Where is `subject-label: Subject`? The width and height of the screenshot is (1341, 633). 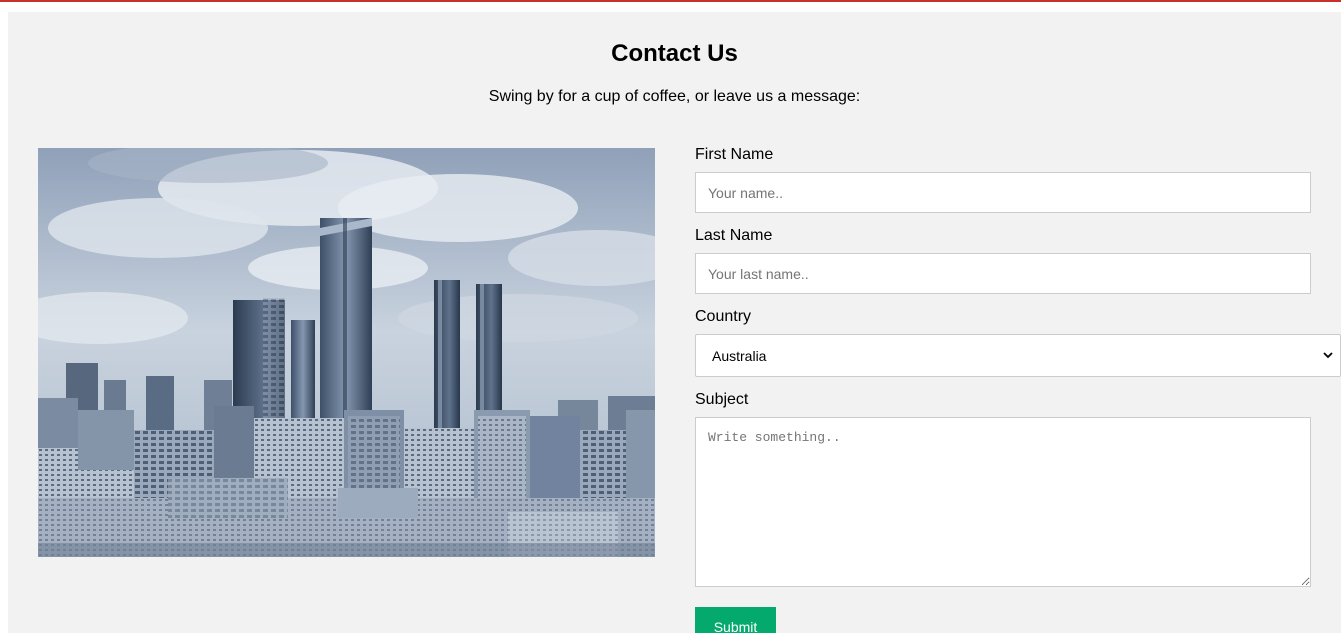 subject-label: Subject is located at coordinates (722, 399).